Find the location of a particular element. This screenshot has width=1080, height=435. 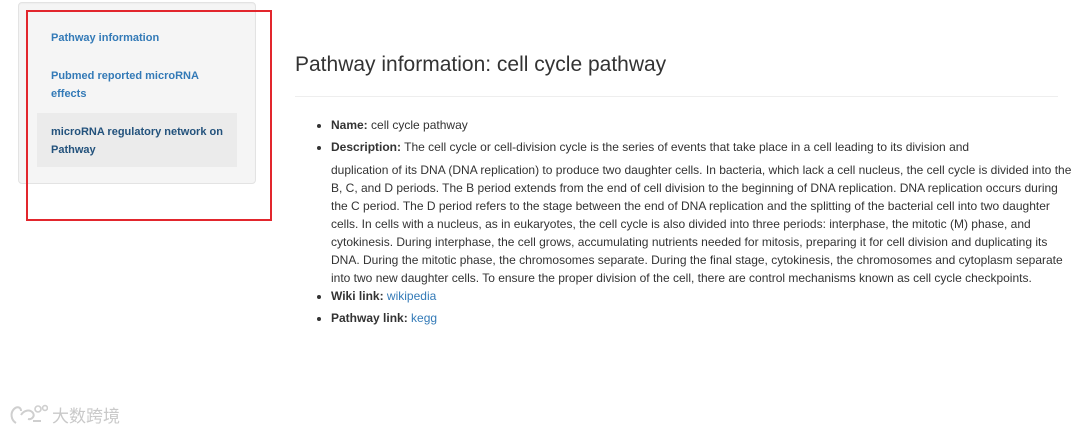

nav-item-pathway-information: Pathway information is located at coordinates (137, 38).